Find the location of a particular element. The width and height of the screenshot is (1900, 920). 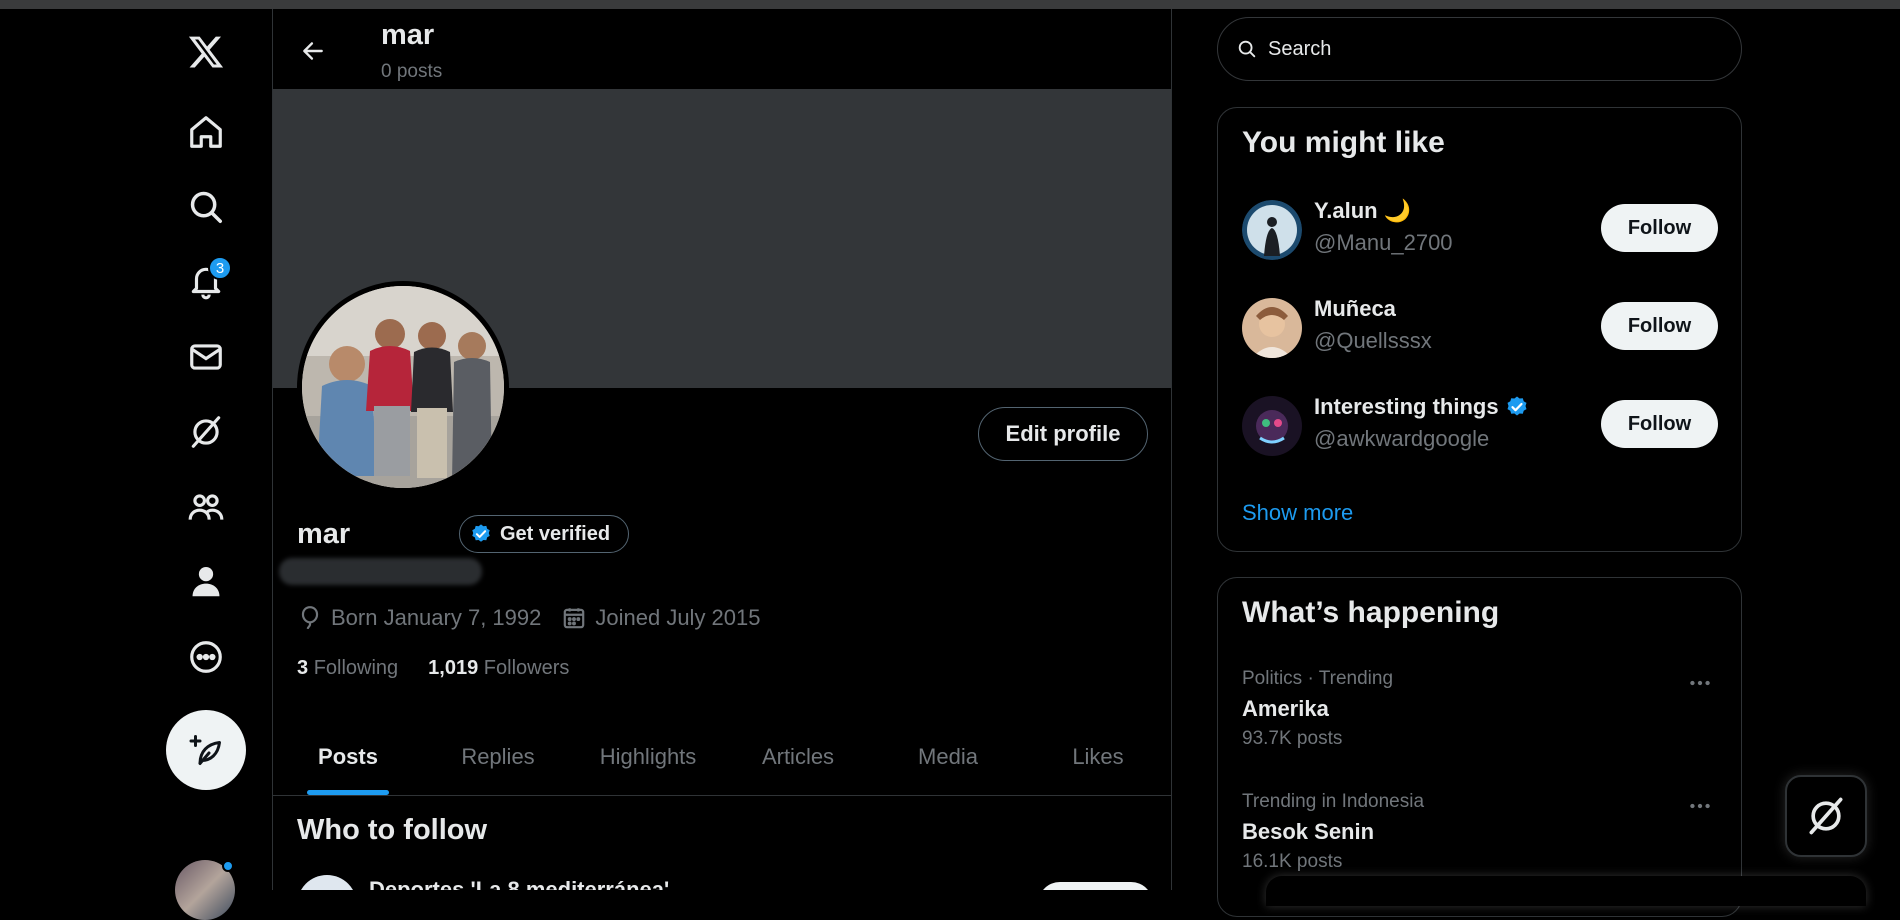

balloon-icon is located at coordinates (310, 617).